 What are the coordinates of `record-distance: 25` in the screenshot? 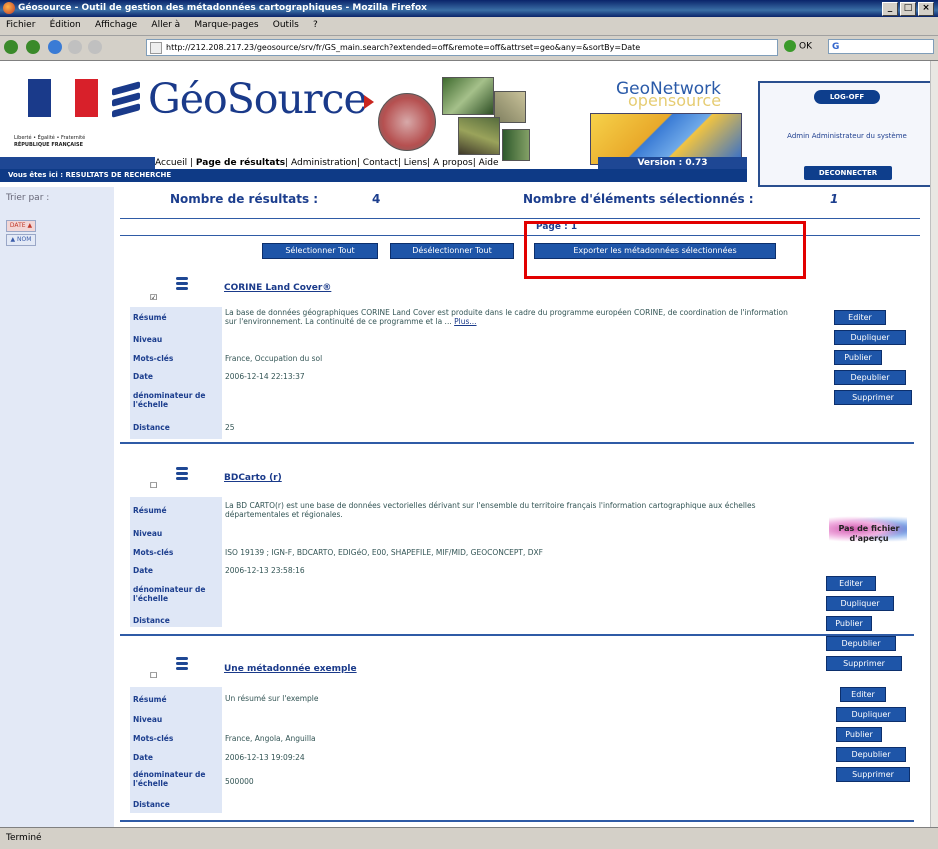 It's located at (230, 427).